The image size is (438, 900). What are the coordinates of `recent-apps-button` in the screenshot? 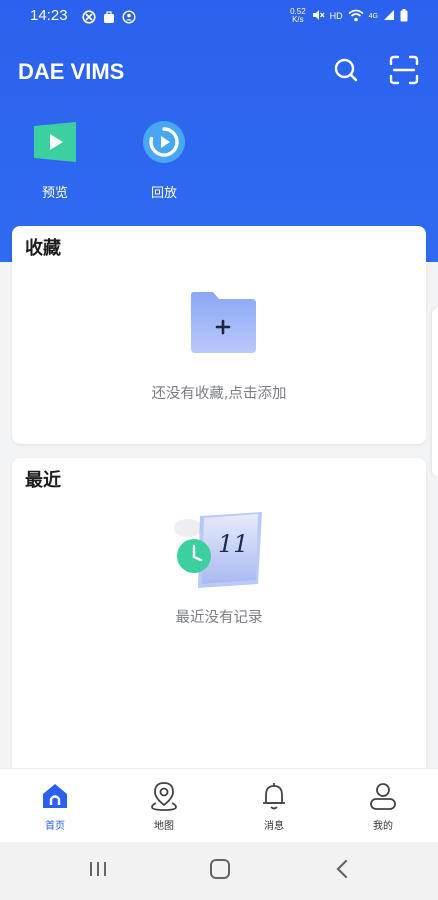 It's located at (98, 871).